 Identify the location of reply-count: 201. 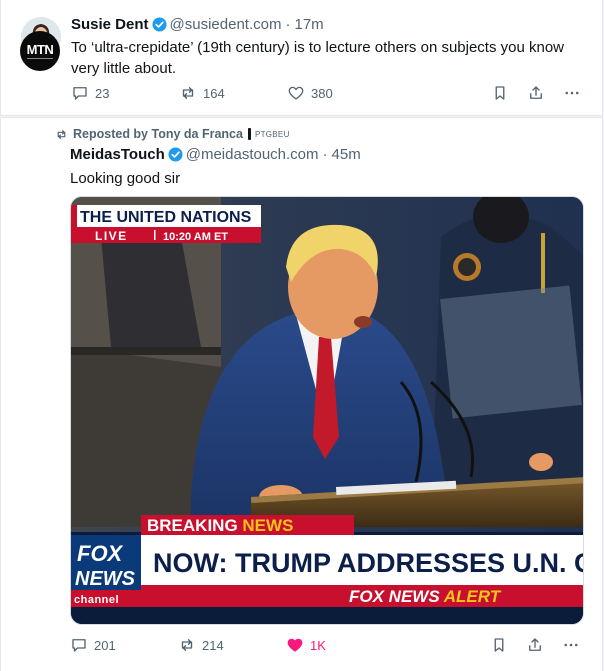
(105, 645).